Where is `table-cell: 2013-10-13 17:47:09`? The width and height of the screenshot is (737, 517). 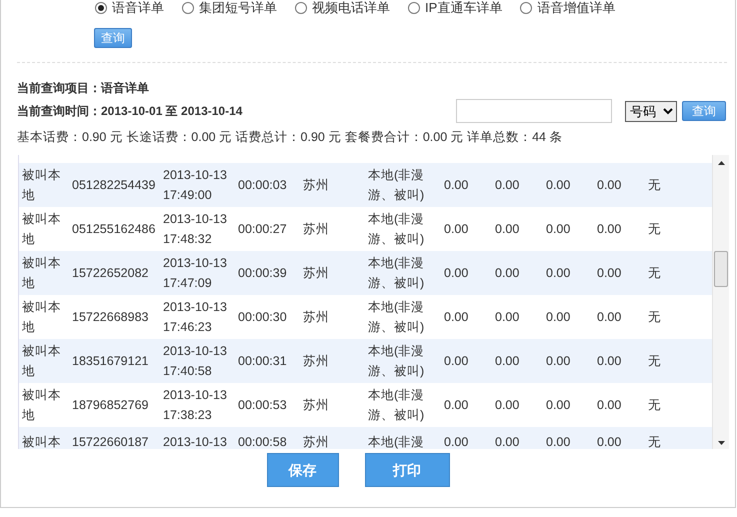 table-cell: 2013-10-13 17:47:09 is located at coordinates (197, 273).